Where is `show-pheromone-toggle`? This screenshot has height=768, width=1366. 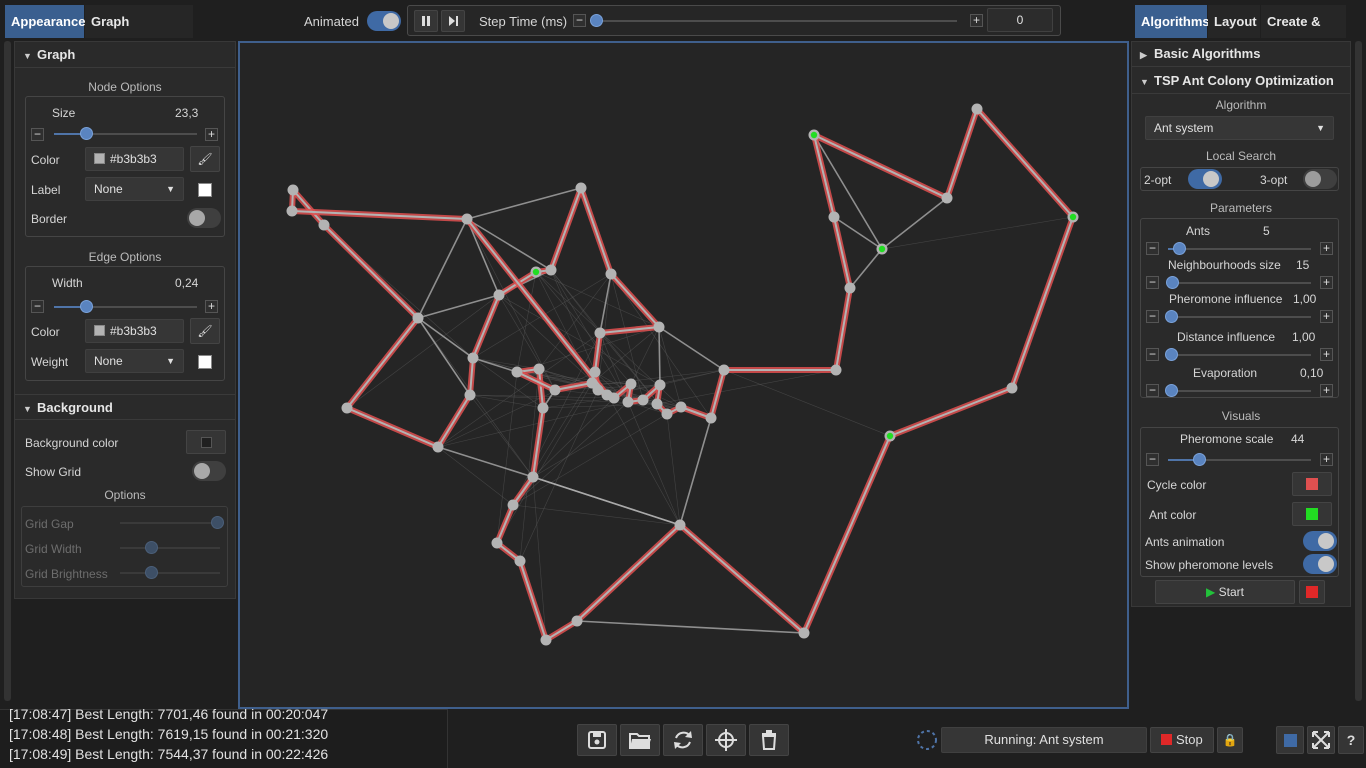 show-pheromone-toggle is located at coordinates (1320, 564).